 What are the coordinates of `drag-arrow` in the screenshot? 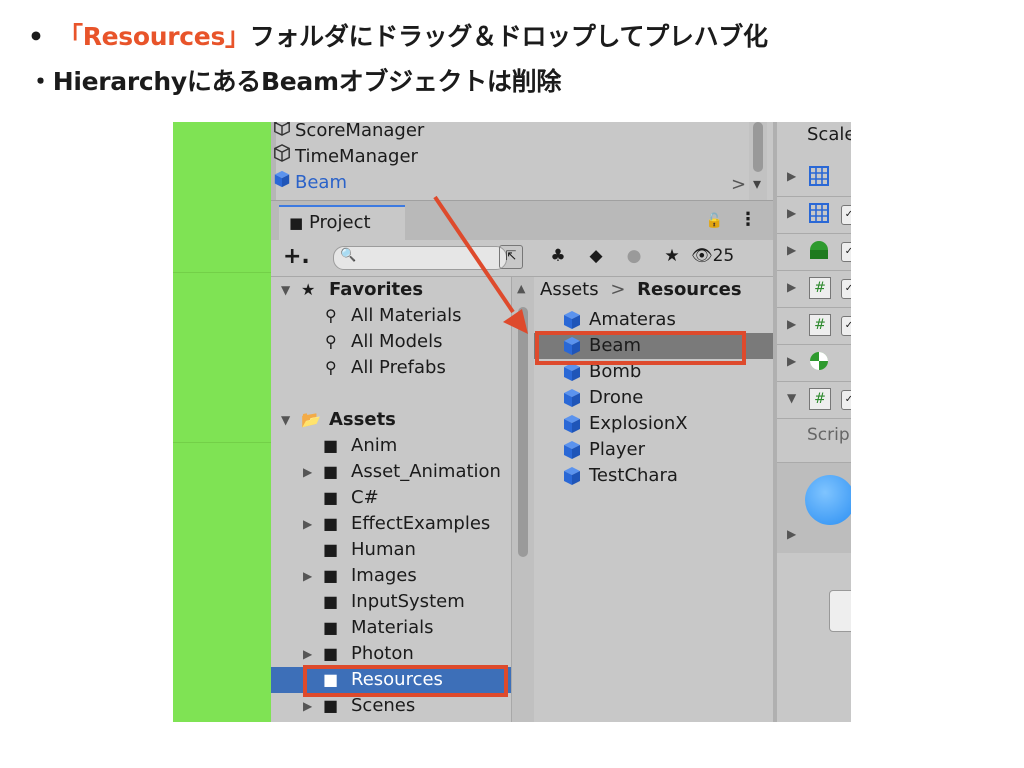 It's located at (480, 264).